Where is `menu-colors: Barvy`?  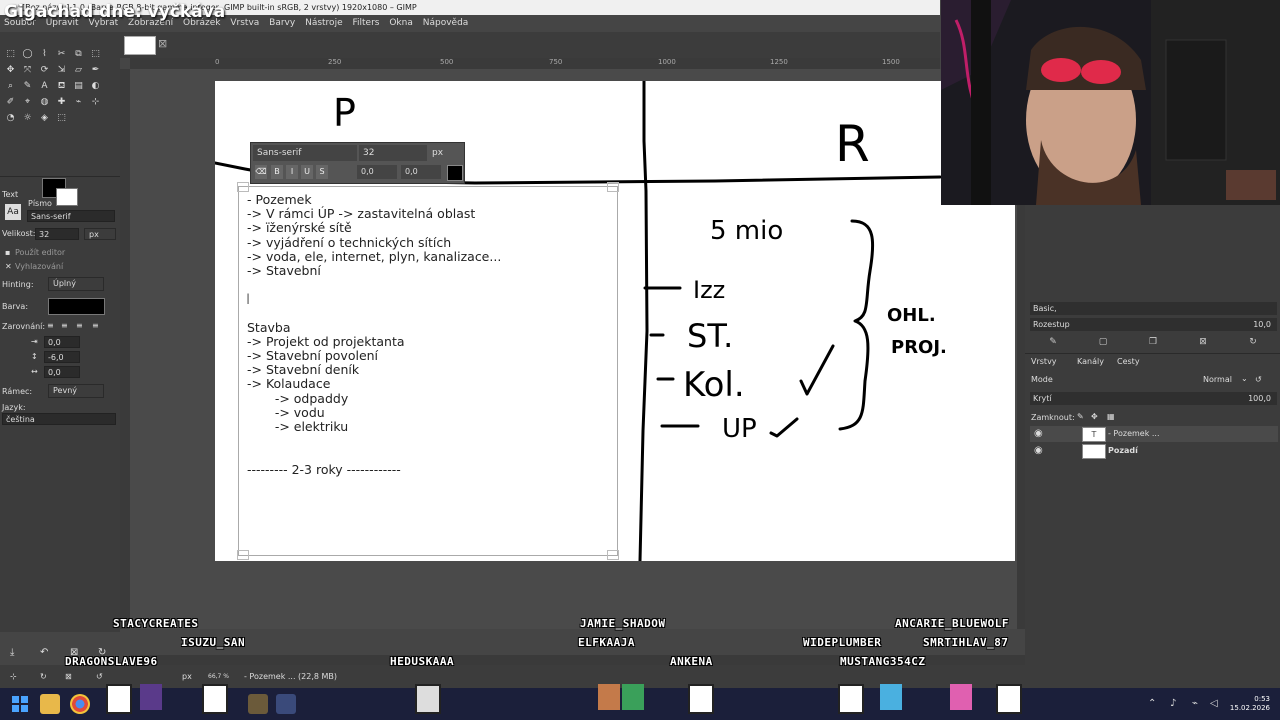
menu-colors: Barvy is located at coordinates (282, 23).